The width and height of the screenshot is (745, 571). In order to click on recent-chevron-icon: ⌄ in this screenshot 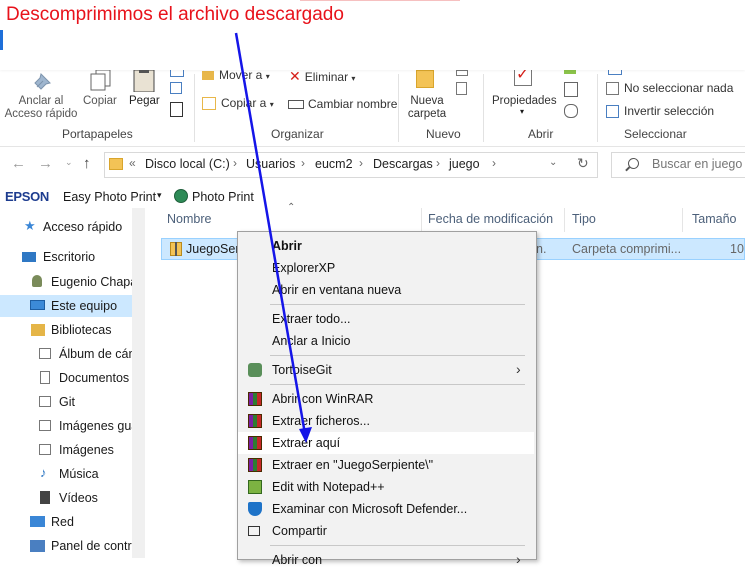, I will do `click(69, 162)`.